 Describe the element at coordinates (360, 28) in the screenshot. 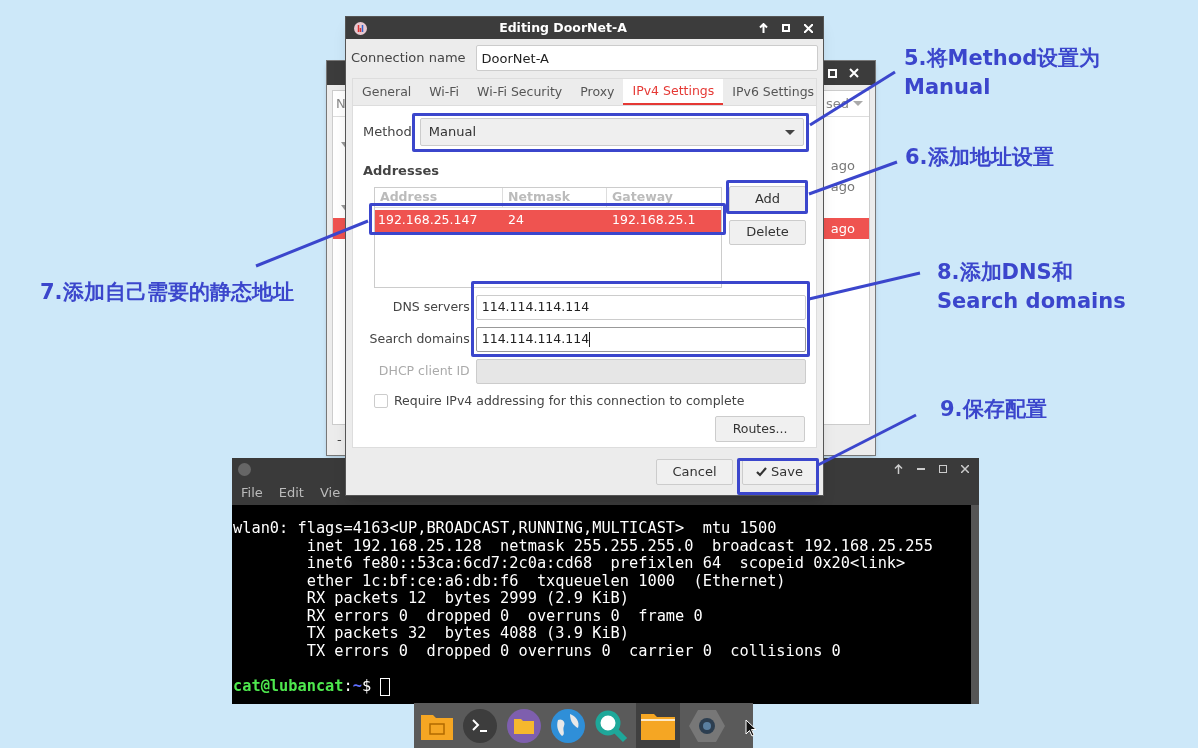

I see `network-icon` at that location.